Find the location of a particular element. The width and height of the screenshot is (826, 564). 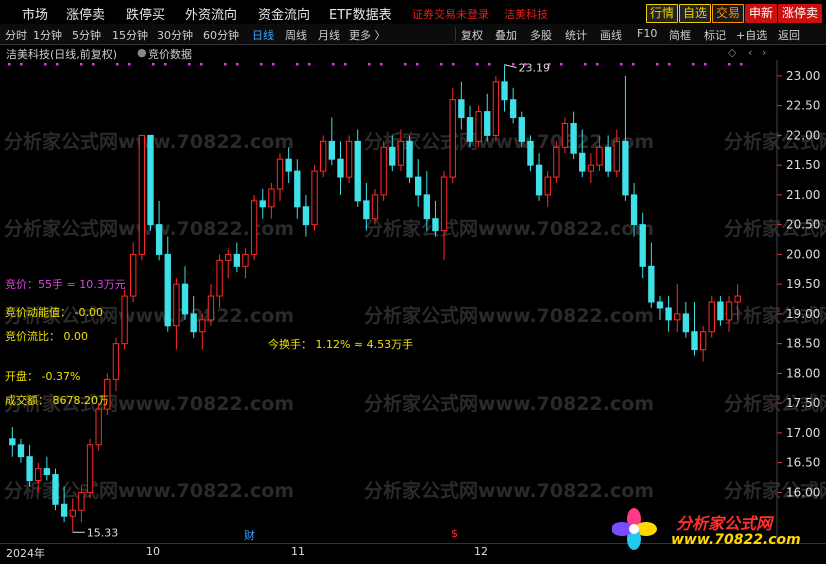

back-button: 返回 is located at coordinates (789, 35).